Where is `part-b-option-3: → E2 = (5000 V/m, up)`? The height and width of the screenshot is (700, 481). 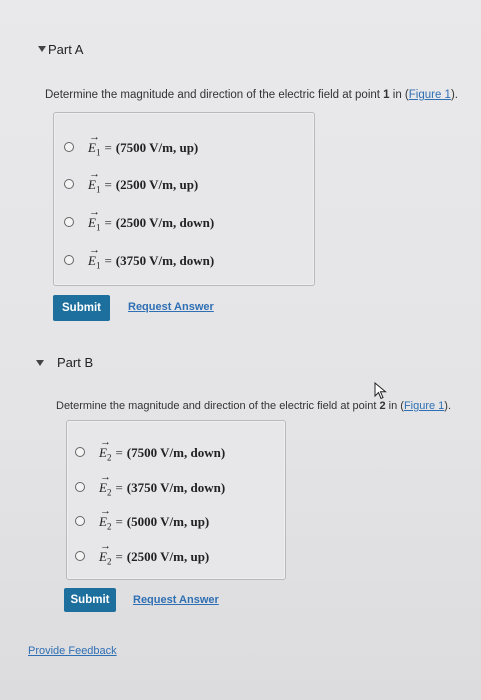
part-b-option-3: → E2 = (5000 V/m, up) is located at coordinates (142, 518).